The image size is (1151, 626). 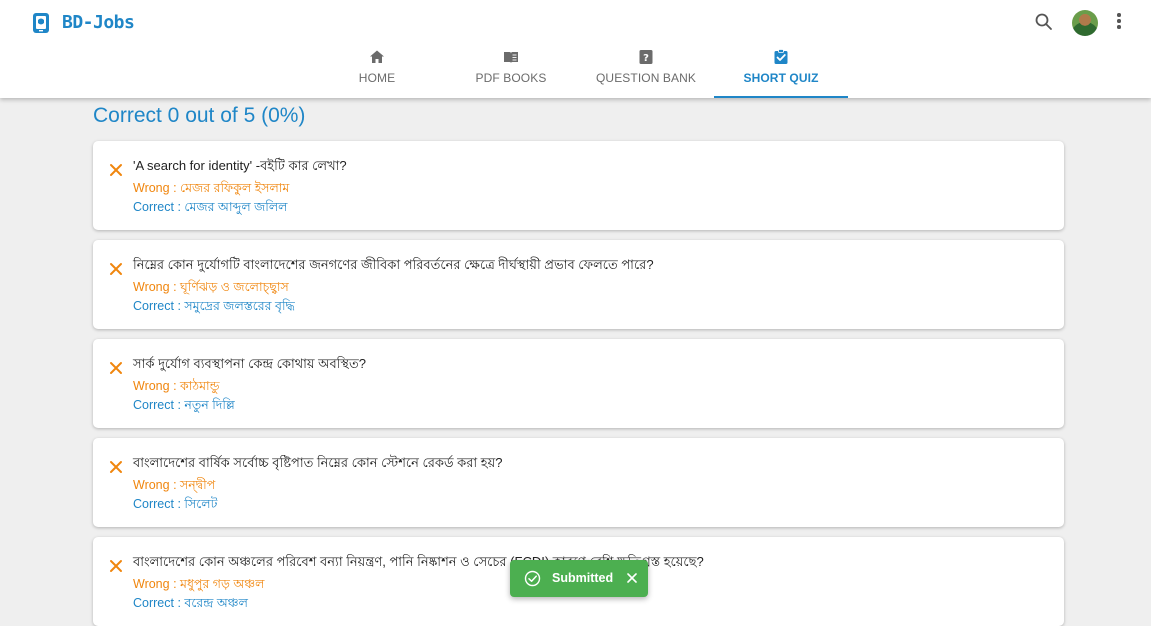 What do you see at coordinates (781, 78) in the screenshot?
I see `tab-short-quiz-label: SHORT QUIZ` at bounding box center [781, 78].